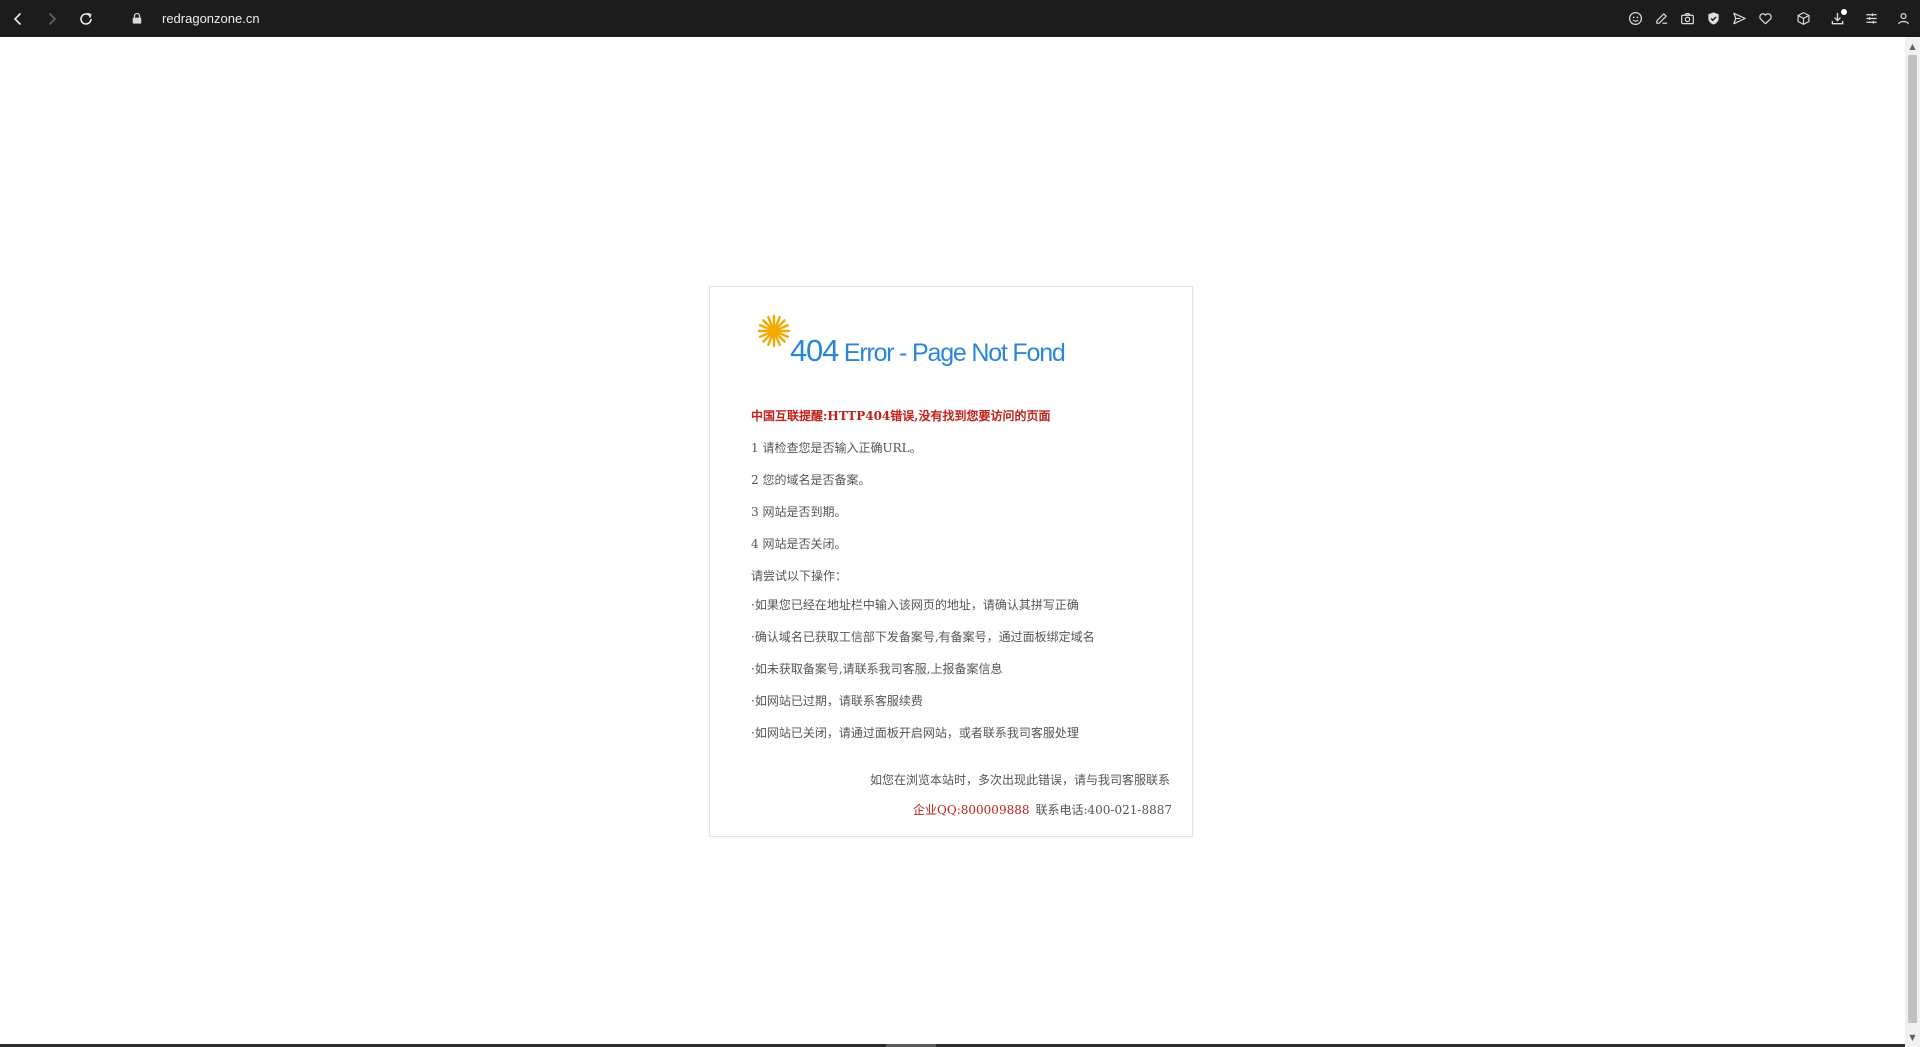  I want to click on favorite-button, so click(1765, 19).